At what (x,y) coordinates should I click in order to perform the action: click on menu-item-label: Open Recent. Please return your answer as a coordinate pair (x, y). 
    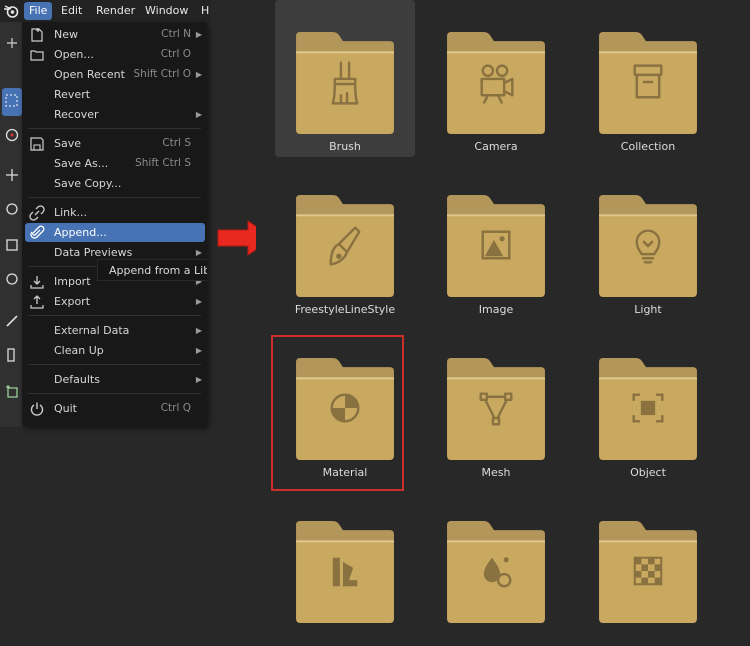
    Looking at the image, I should click on (89, 74).